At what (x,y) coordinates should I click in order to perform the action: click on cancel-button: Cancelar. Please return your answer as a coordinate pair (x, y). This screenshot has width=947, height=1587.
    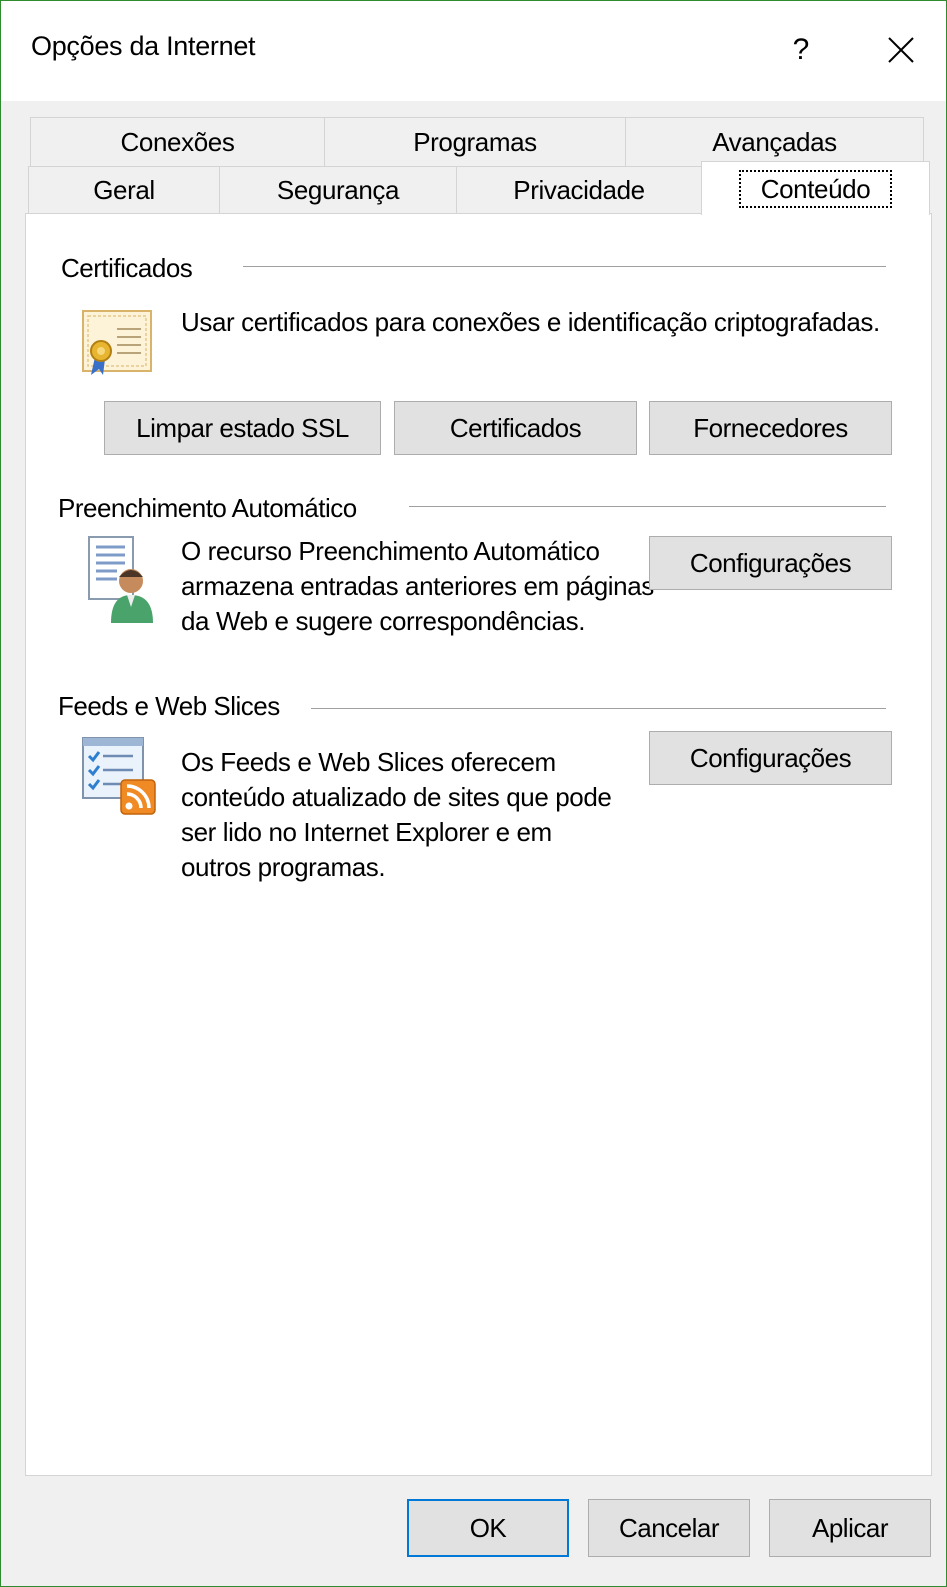
    Looking at the image, I should click on (669, 1528).